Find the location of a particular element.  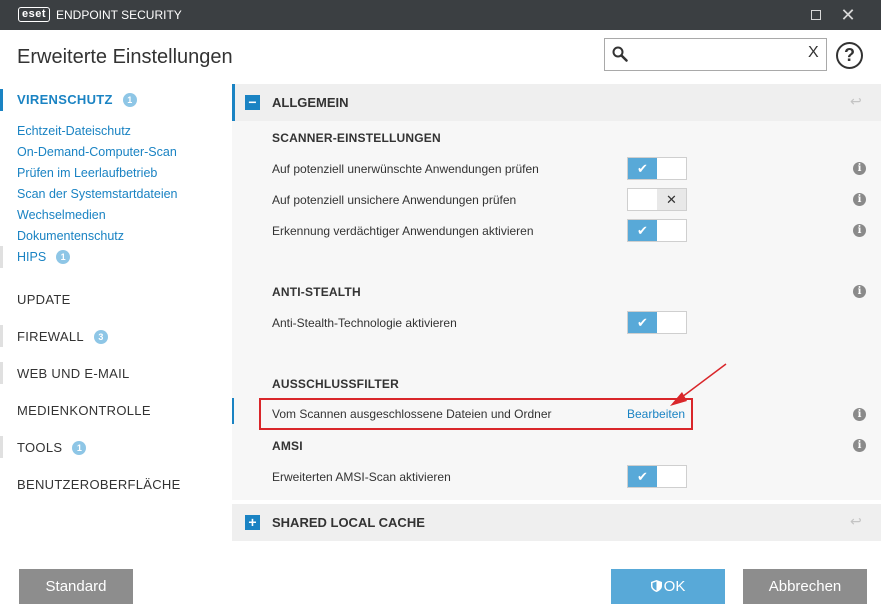

search-box: X is located at coordinates (715, 54).